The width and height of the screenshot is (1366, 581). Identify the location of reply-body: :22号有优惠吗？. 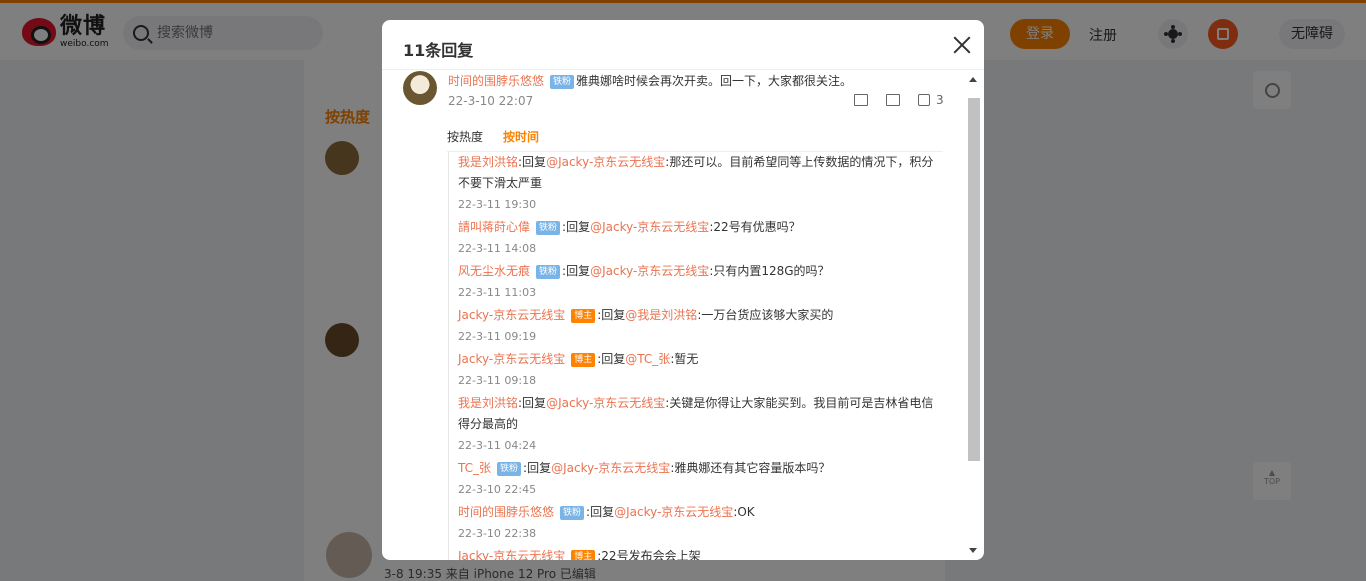
(755, 227).